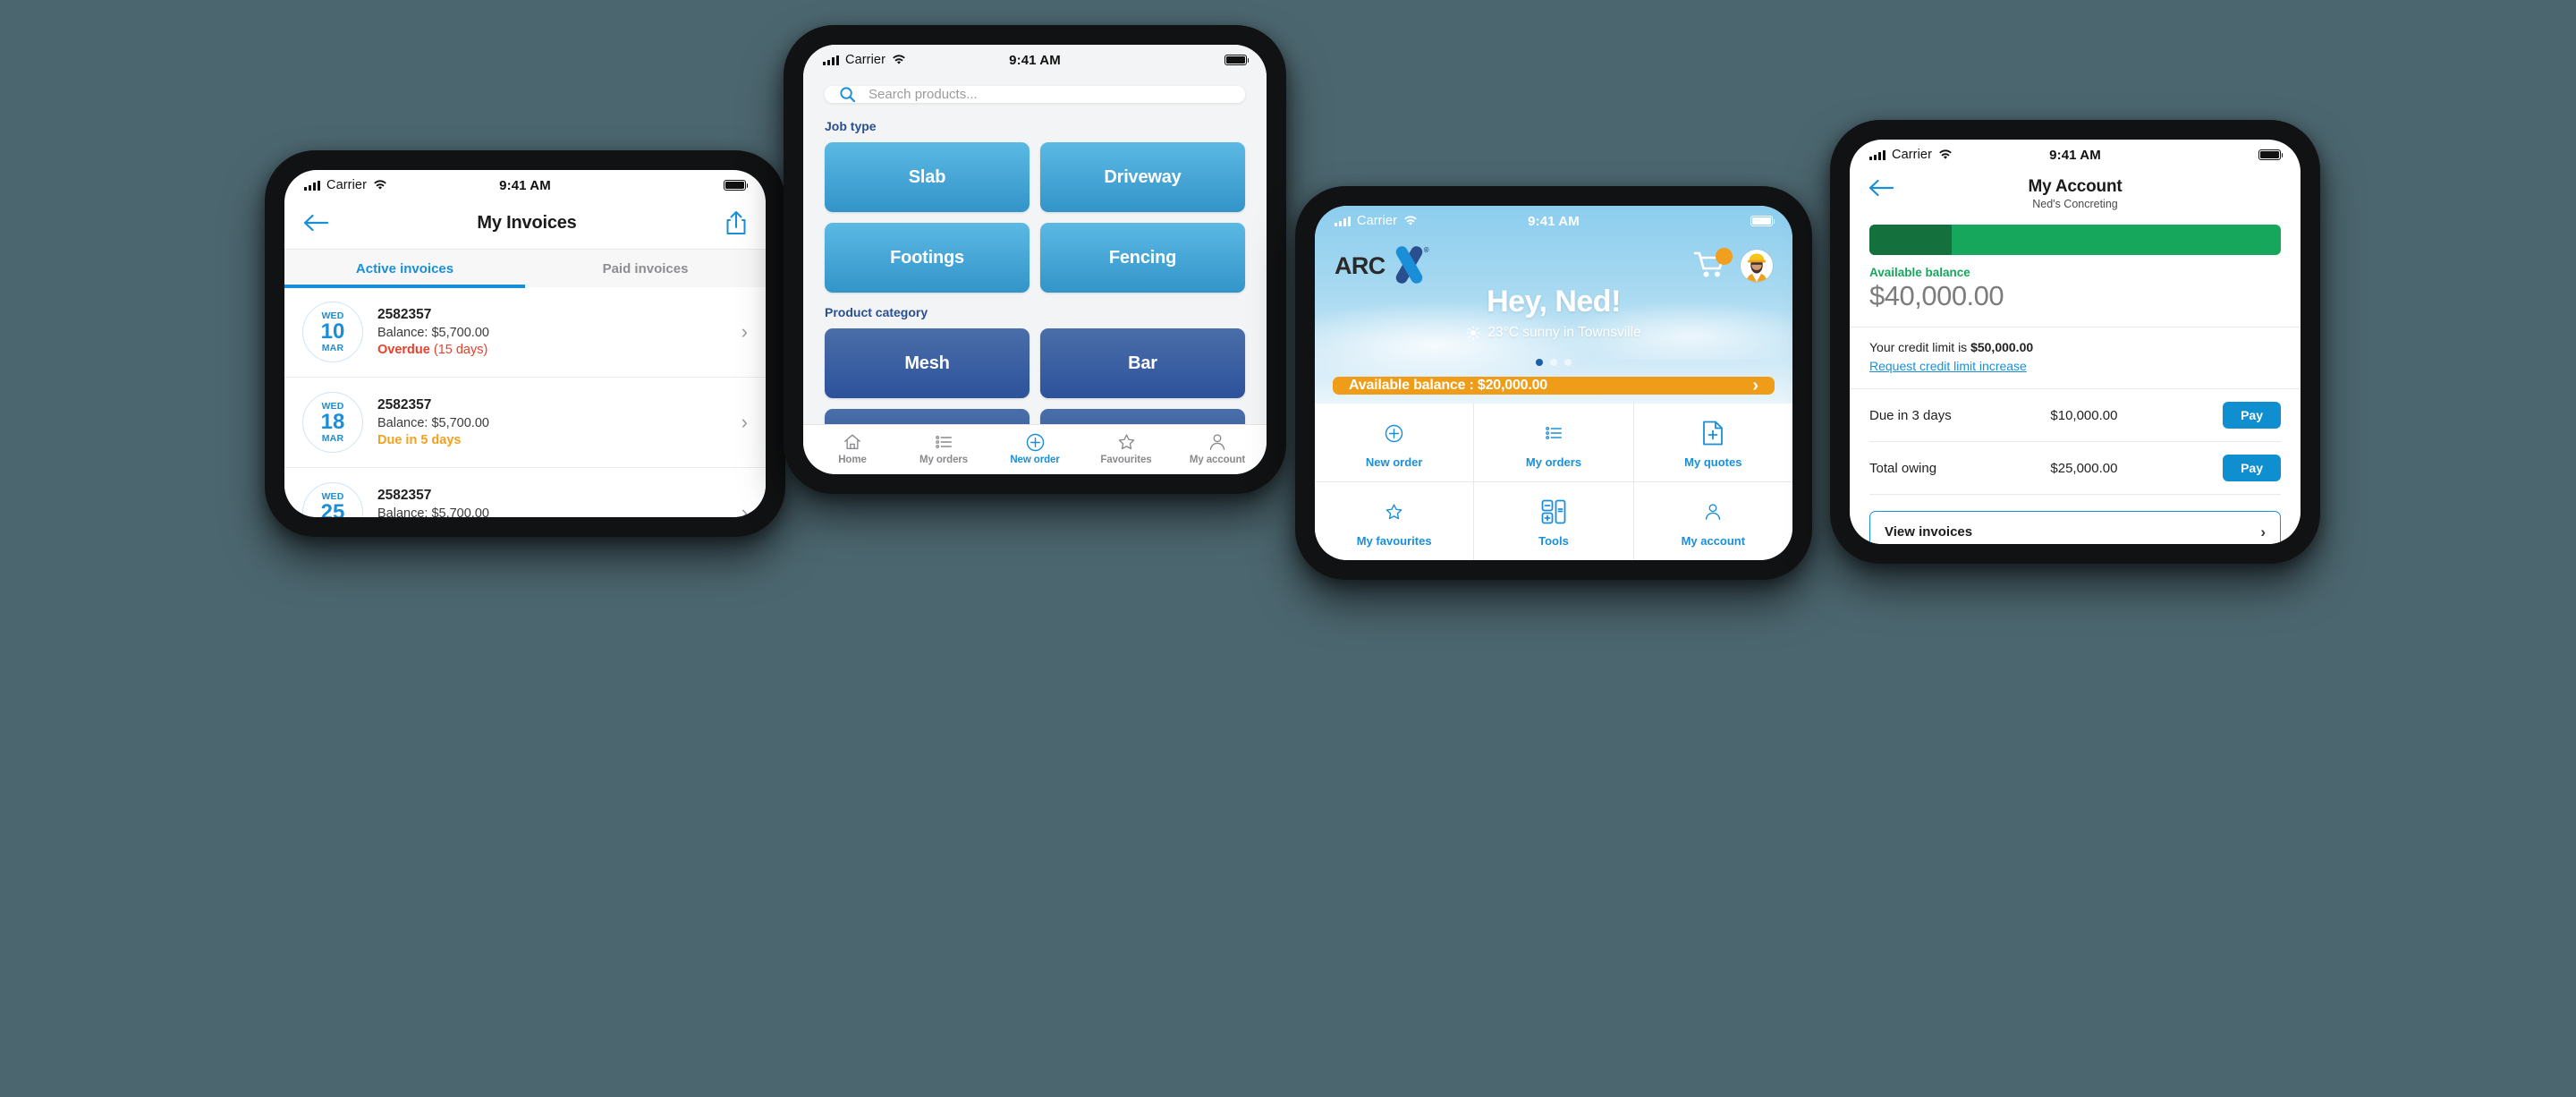 This screenshot has width=2576, height=1097. I want to click on search-bar, so click(1035, 94).